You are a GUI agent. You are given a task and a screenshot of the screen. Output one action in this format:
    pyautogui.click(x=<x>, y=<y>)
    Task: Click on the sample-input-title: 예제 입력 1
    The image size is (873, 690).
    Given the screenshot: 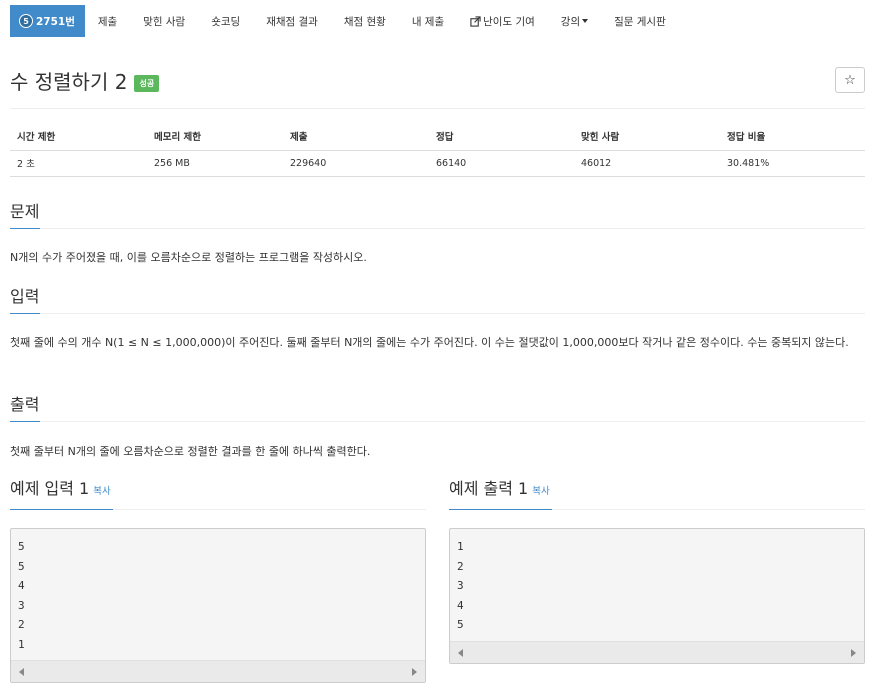 What is the action you would take?
    pyautogui.click(x=50, y=488)
    